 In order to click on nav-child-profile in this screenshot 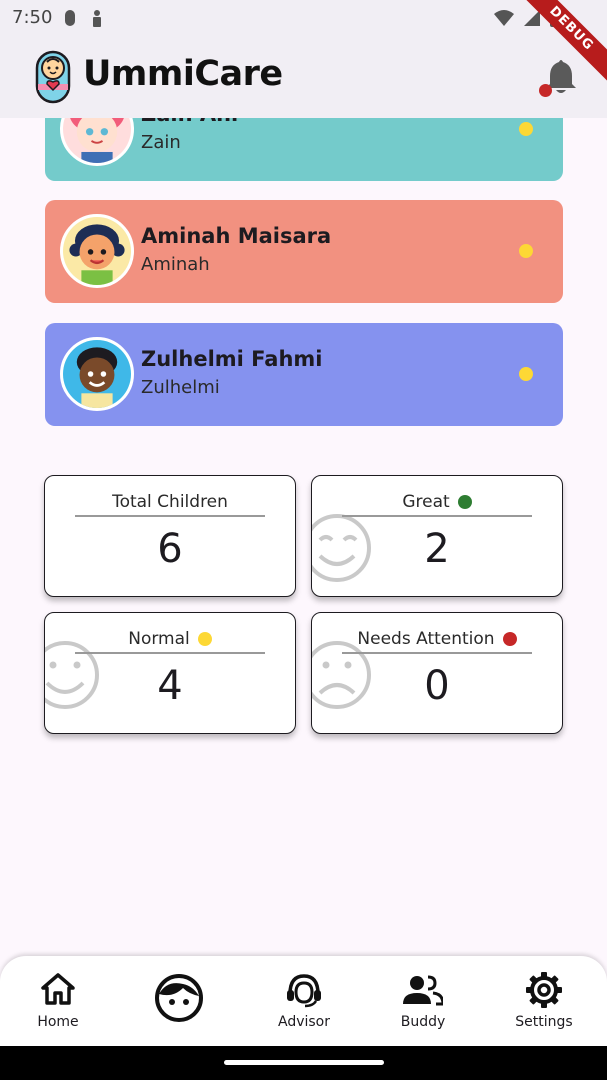, I will do `click(179, 1001)`.